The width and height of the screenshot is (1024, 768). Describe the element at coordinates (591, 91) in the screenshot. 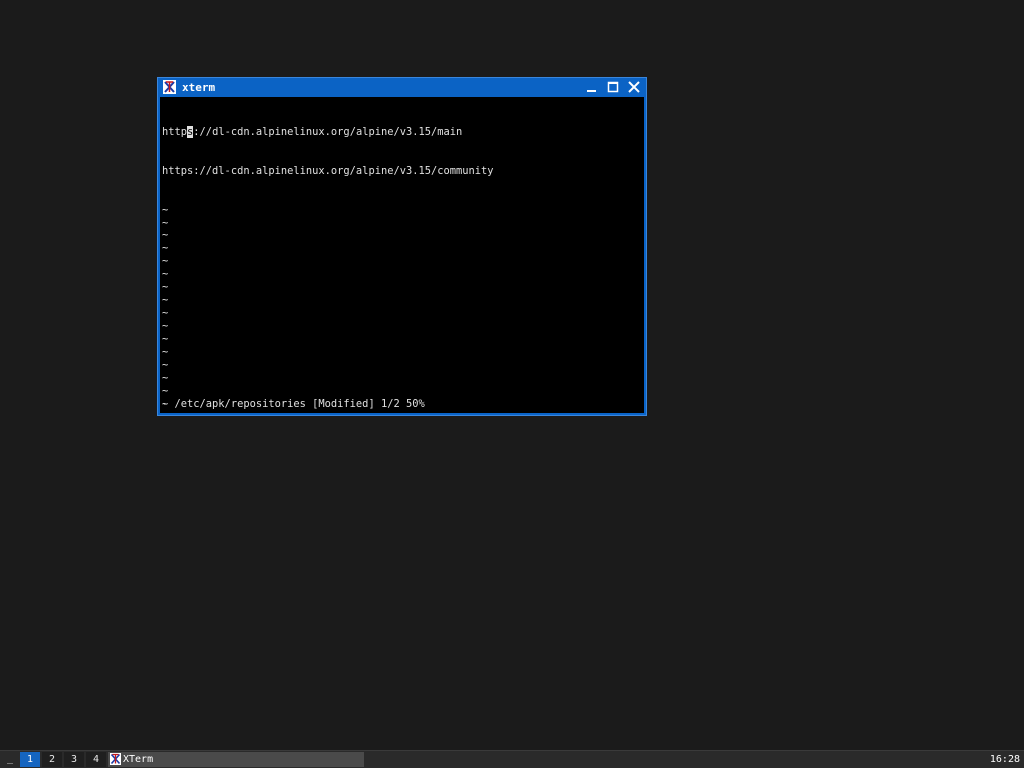

I see `minimize-icon` at that location.